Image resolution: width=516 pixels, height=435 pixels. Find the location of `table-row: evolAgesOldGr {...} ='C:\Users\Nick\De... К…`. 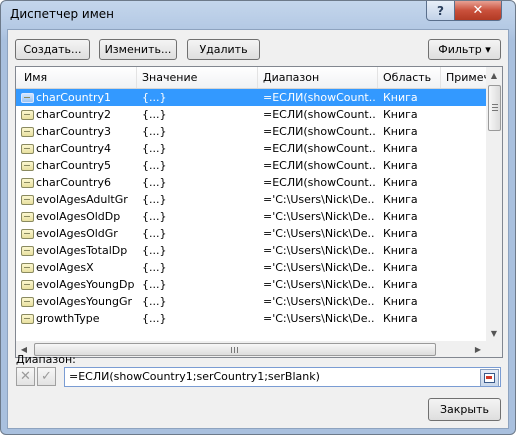

table-row: evolAgesOldGr {...} ='C:\Users\Nick\De... К… is located at coordinates (251, 233).